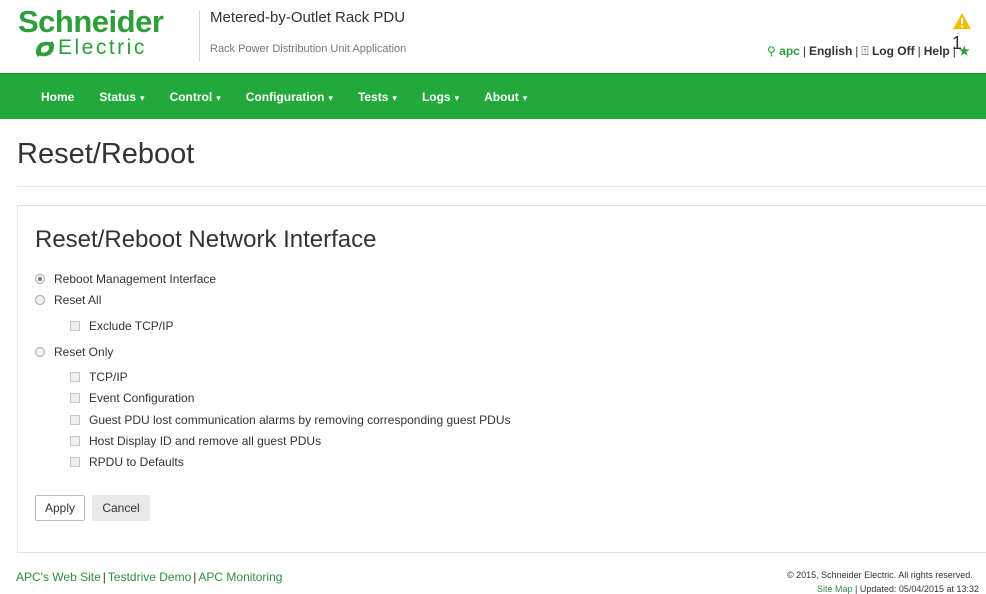  Describe the element at coordinates (75, 377) in the screenshot. I see `checkbox-tcpip` at that location.